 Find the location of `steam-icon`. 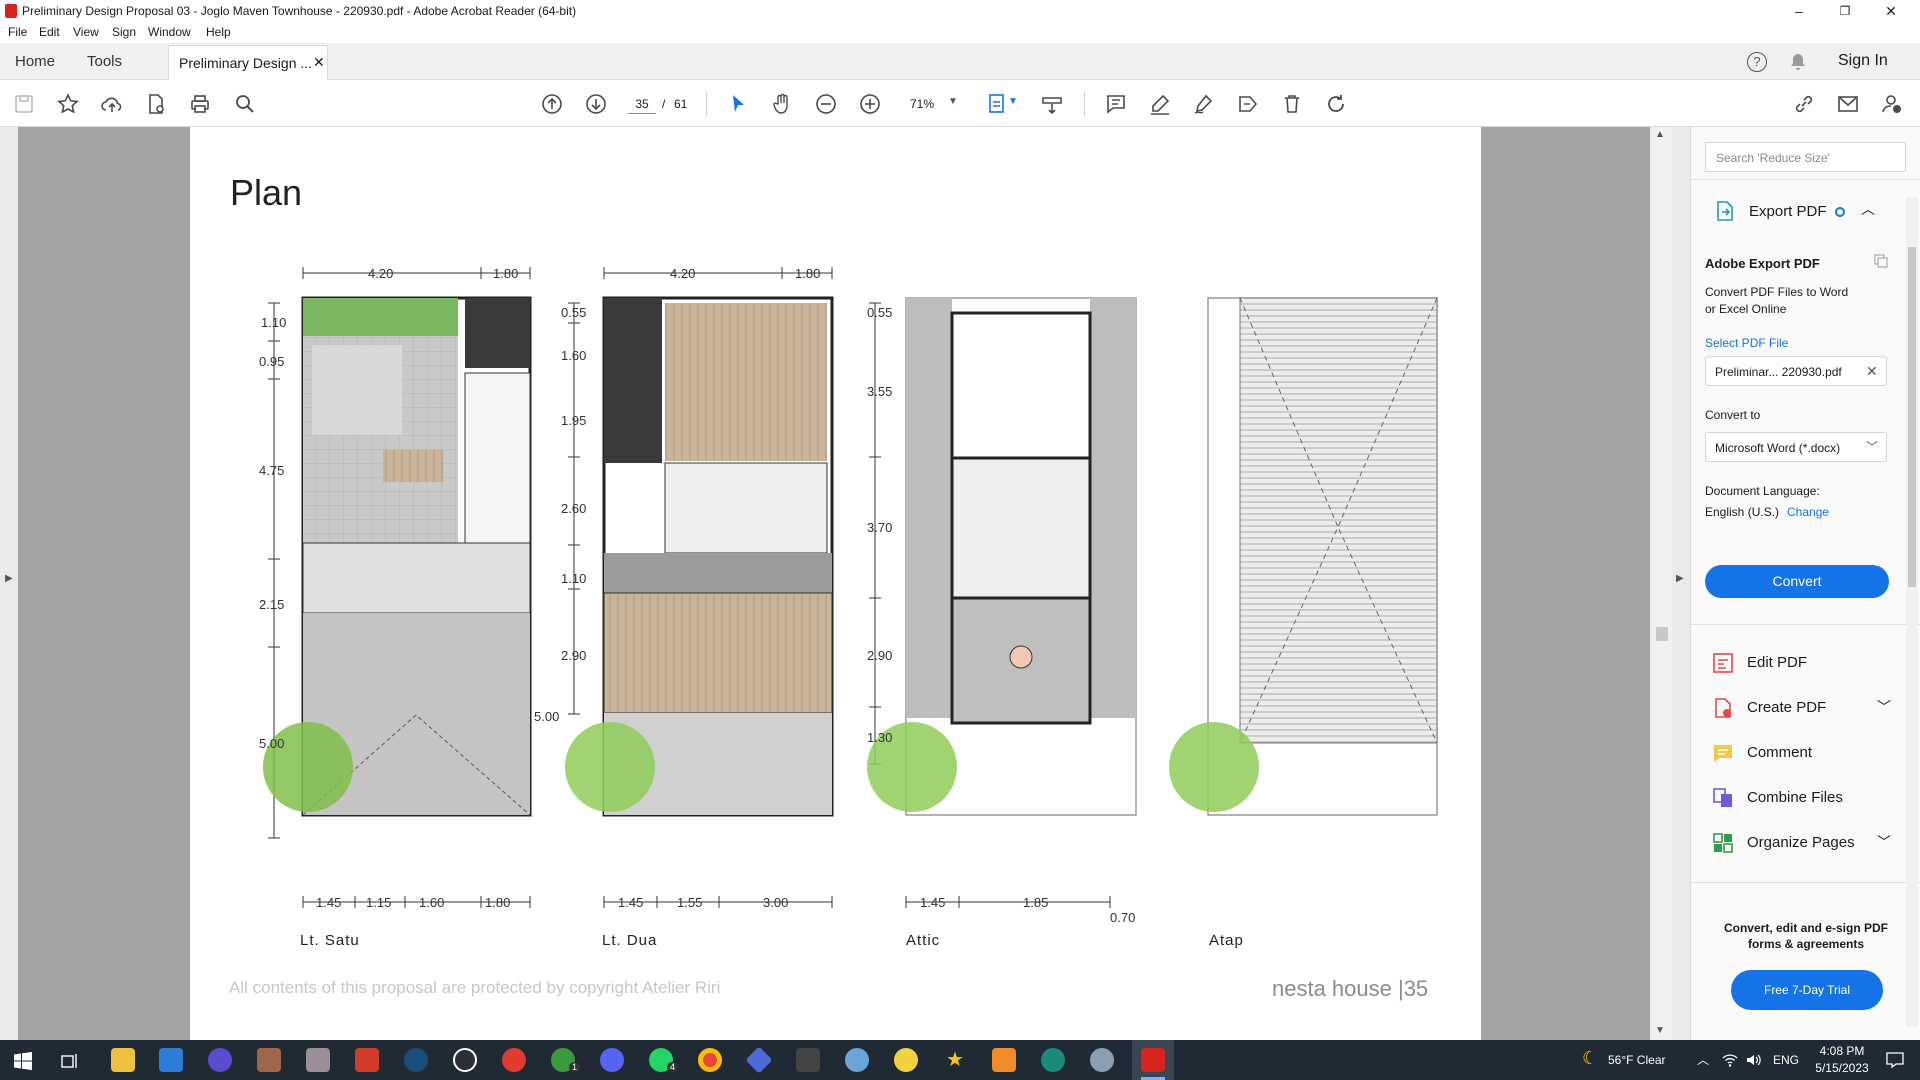

steam-icon is located at coordinates (416, 1060).